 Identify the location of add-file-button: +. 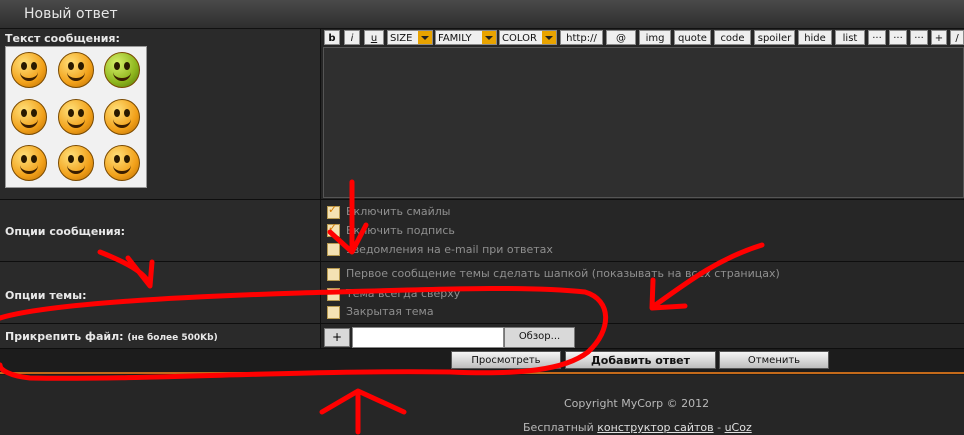
(337, 337).